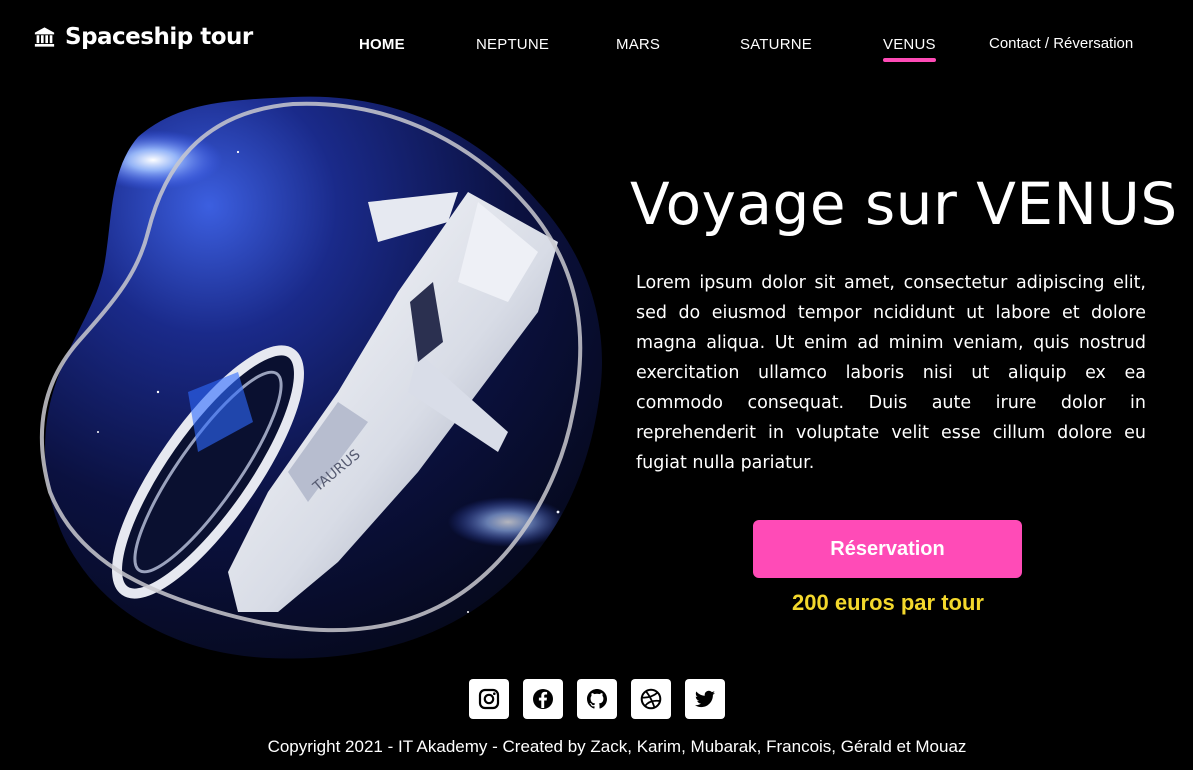  I want to click on instagram-link, so click(489, 699).